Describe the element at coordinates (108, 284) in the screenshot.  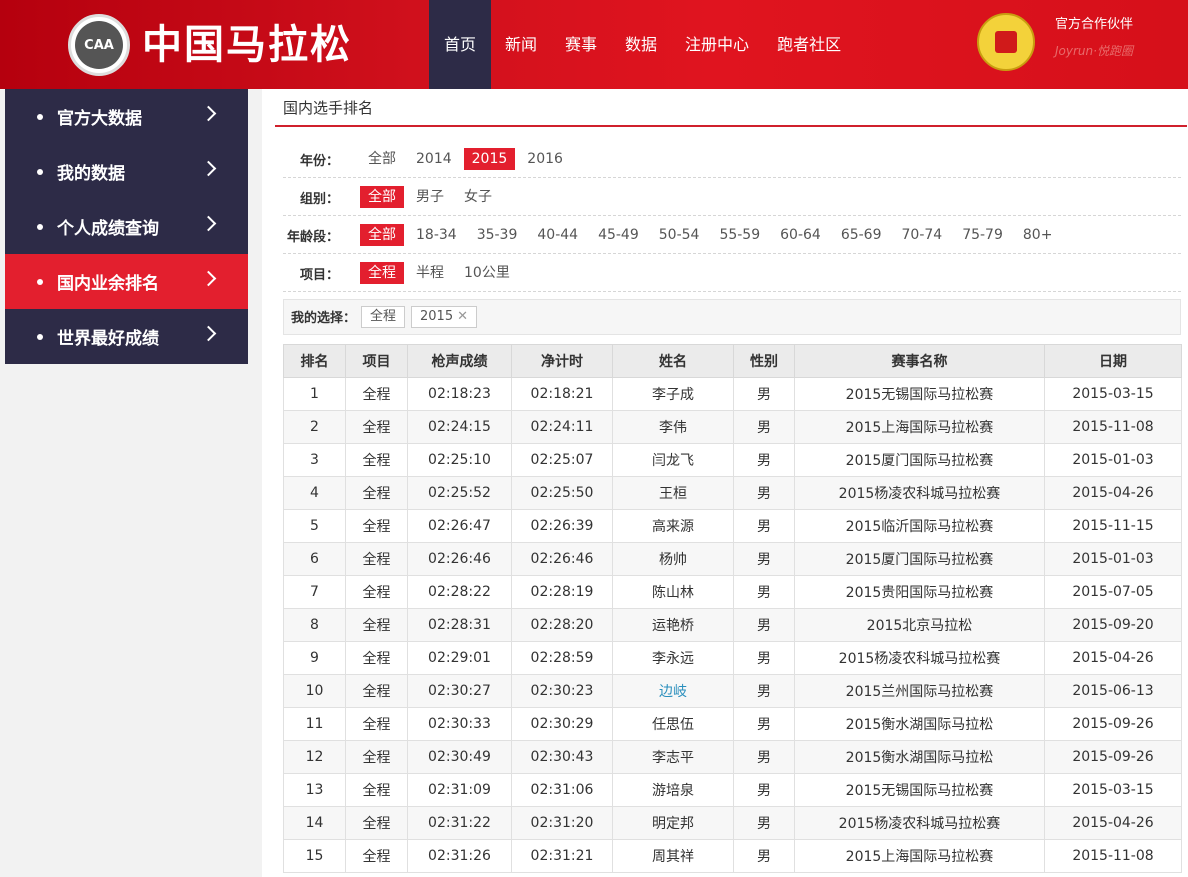
I see `sidebar-item-label: 国内业余排名` at that location.